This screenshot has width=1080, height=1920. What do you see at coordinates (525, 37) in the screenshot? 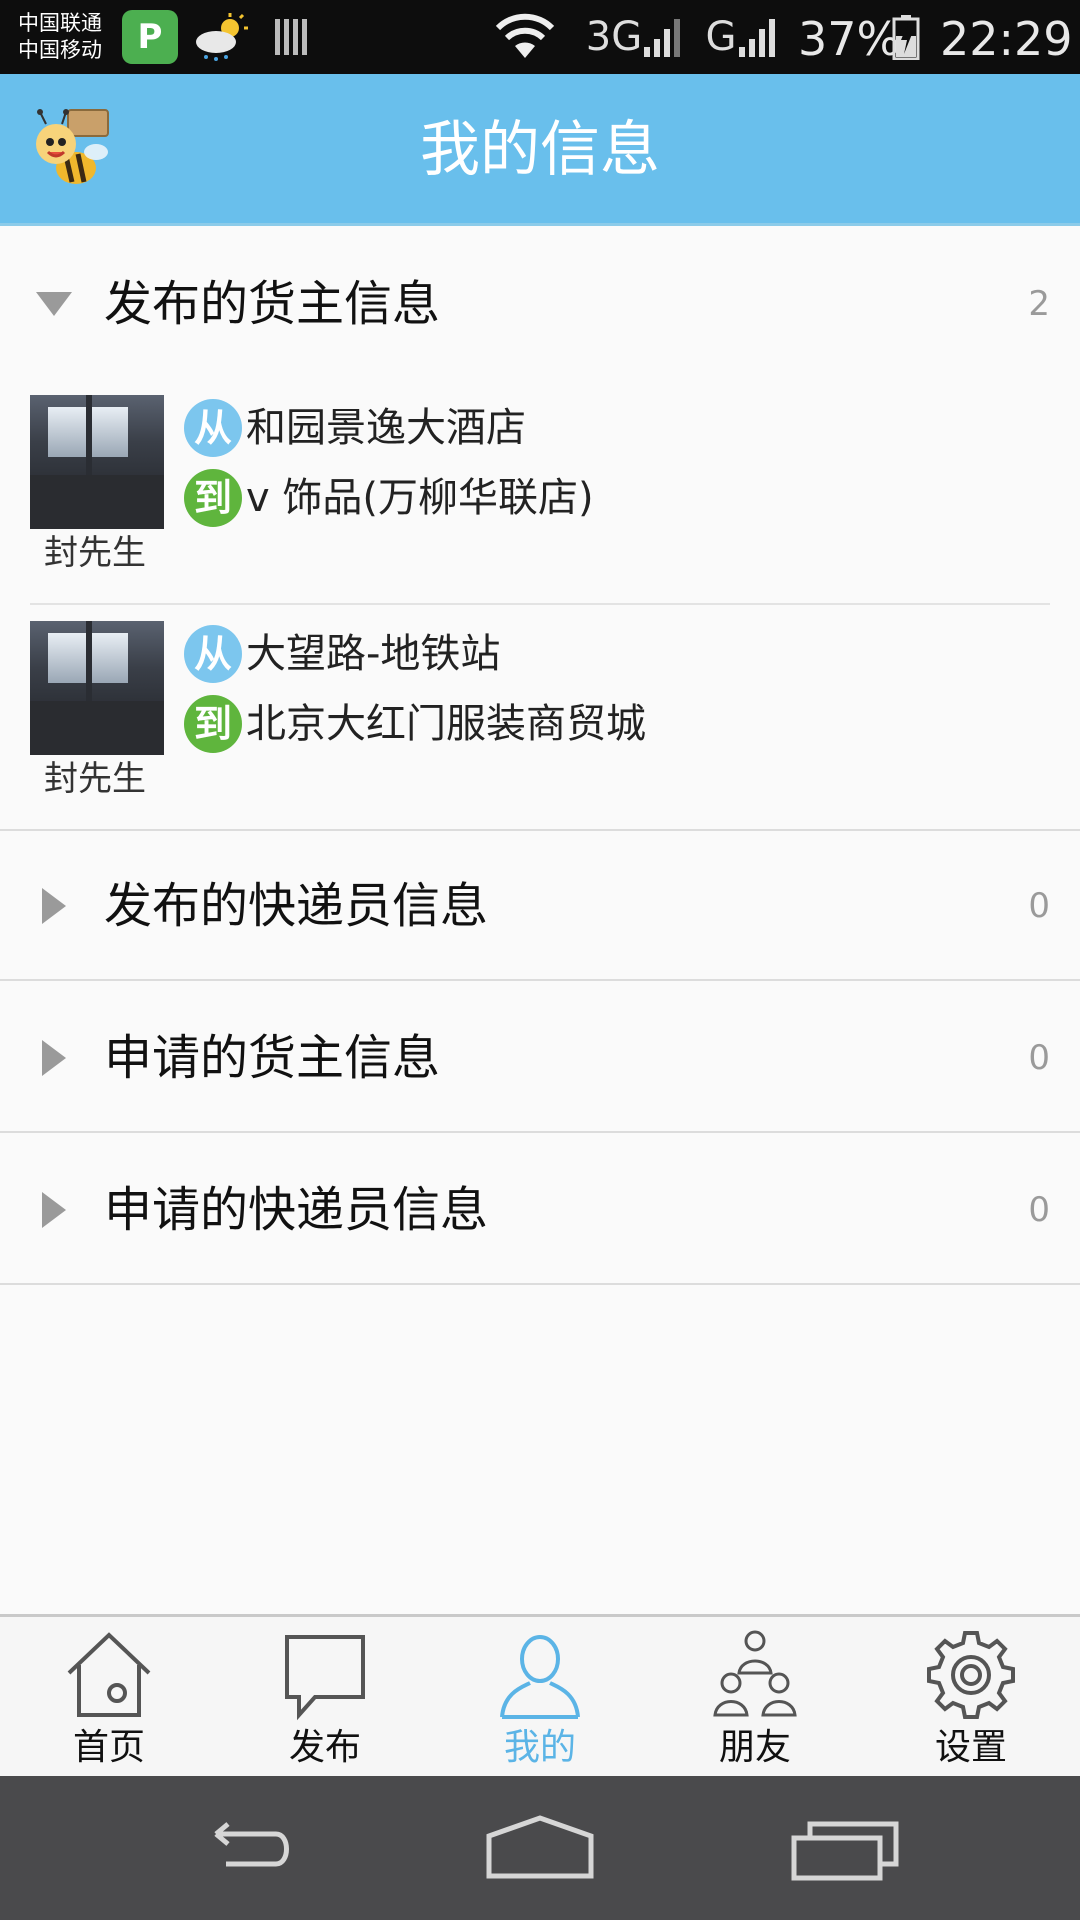
I see `wifi-icon` at bounding box center [525, 37].